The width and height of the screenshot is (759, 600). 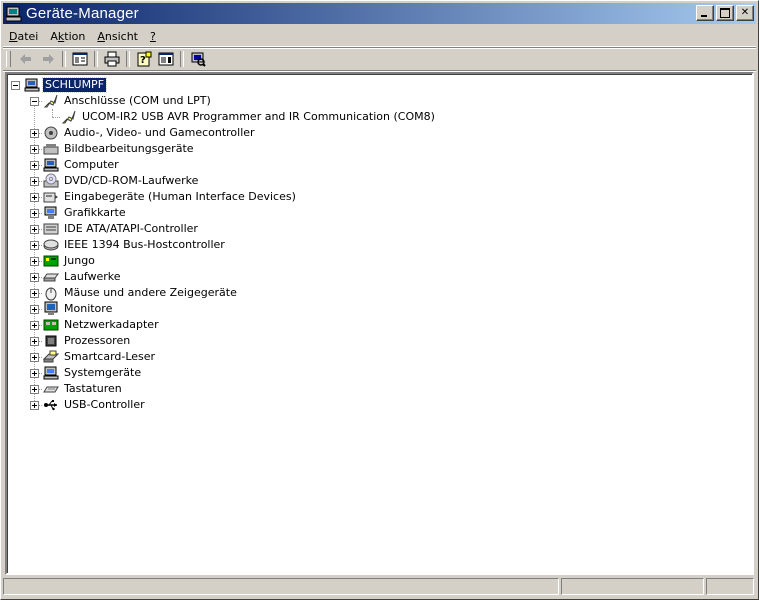 What do you see at coordinates (725, 13) in the screenshot?
I see `maximize-button` at bounding box center [725, 13].